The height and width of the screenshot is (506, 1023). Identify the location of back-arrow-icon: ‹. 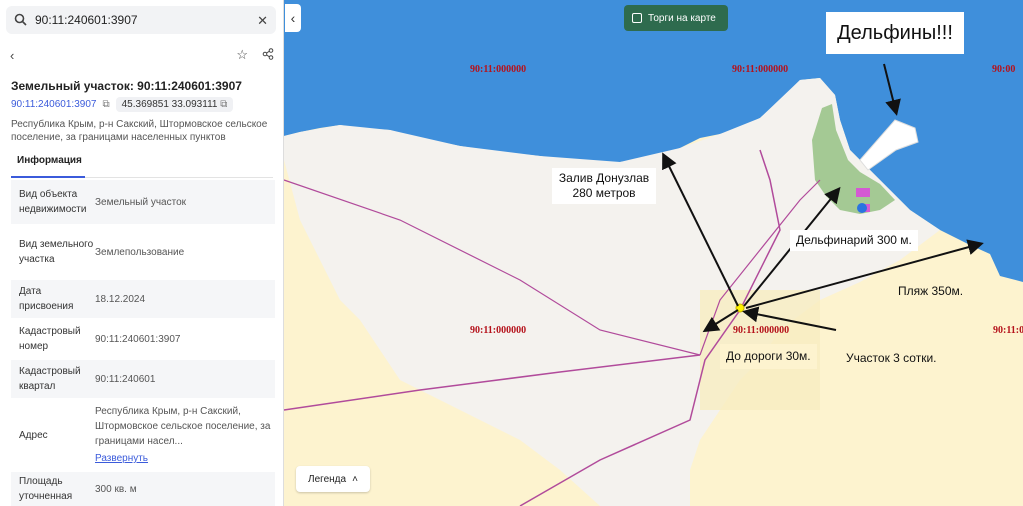
(12, 55).